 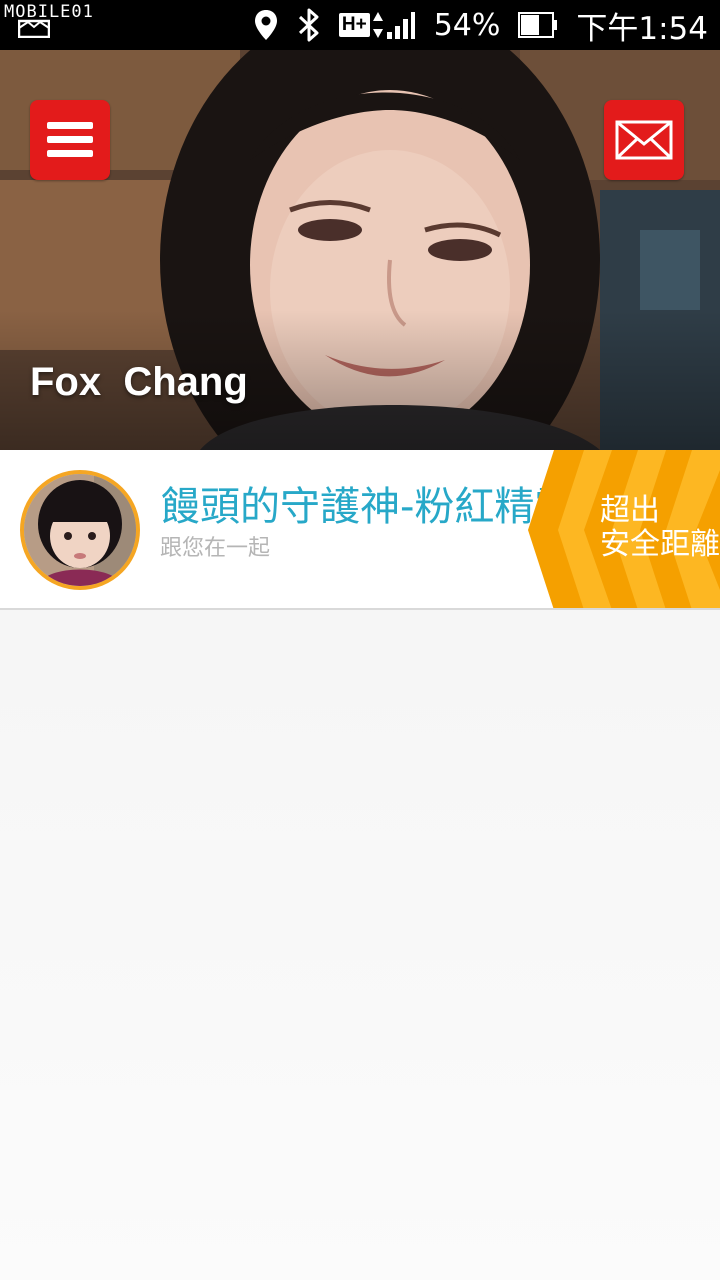 I want to click on user-name: Fox Chang, so click(x=139, y=382).